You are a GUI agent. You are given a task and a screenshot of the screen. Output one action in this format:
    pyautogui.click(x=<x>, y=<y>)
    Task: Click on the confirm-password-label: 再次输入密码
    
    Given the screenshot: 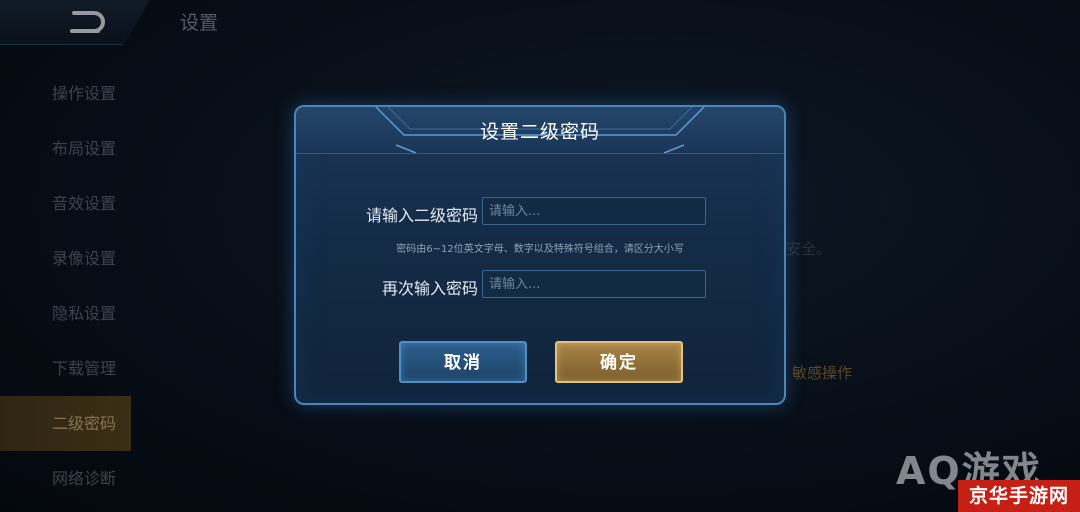 What is the action you would take?
    pyautogui.click(x=429, y=288)
    